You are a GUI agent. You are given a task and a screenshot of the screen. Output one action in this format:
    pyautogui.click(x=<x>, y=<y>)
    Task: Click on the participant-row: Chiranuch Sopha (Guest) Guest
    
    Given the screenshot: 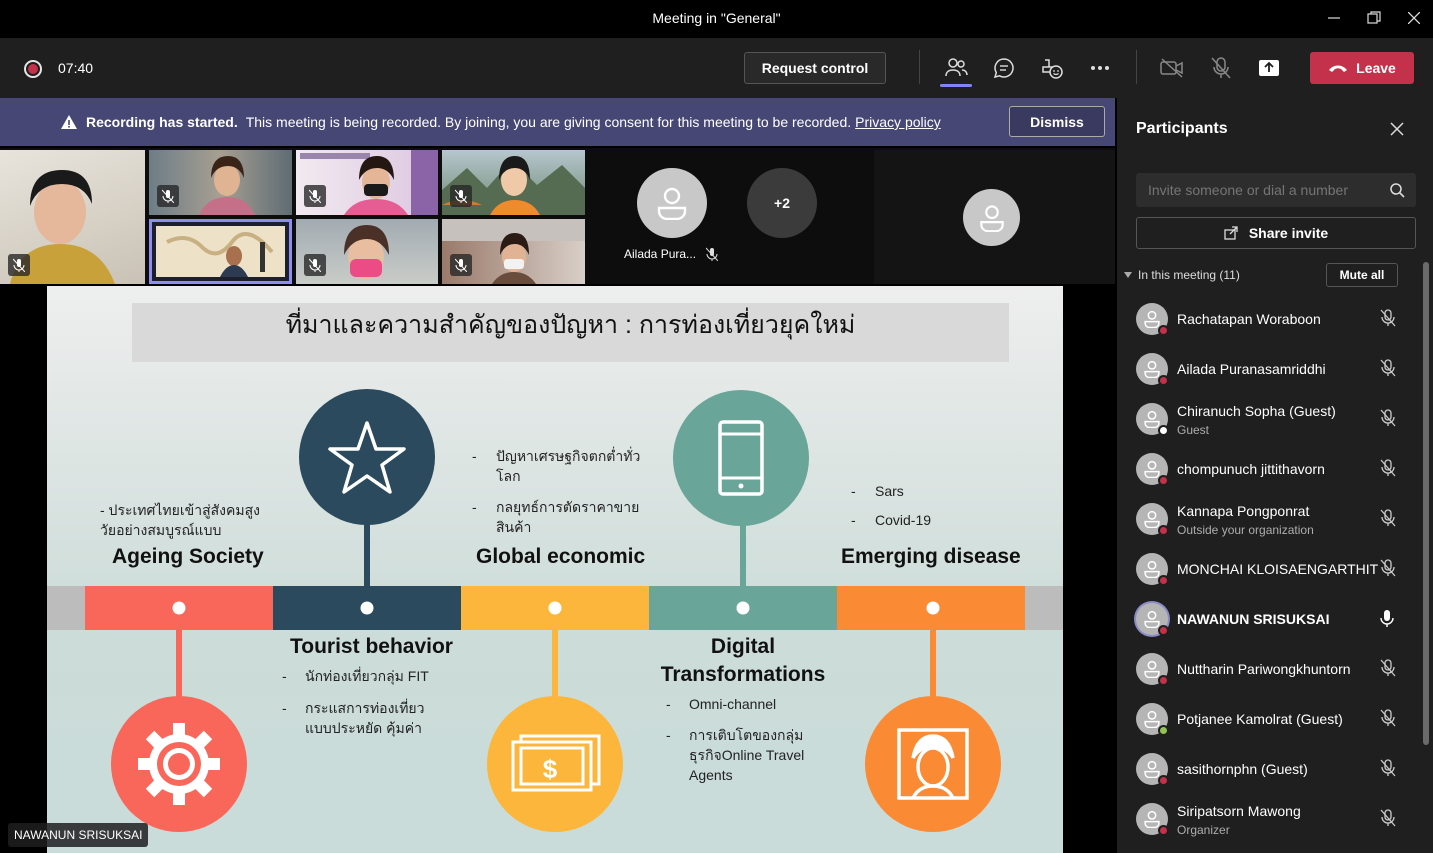 What is the action you would take?
    pyautogui.click(x=1271, y=419)
    